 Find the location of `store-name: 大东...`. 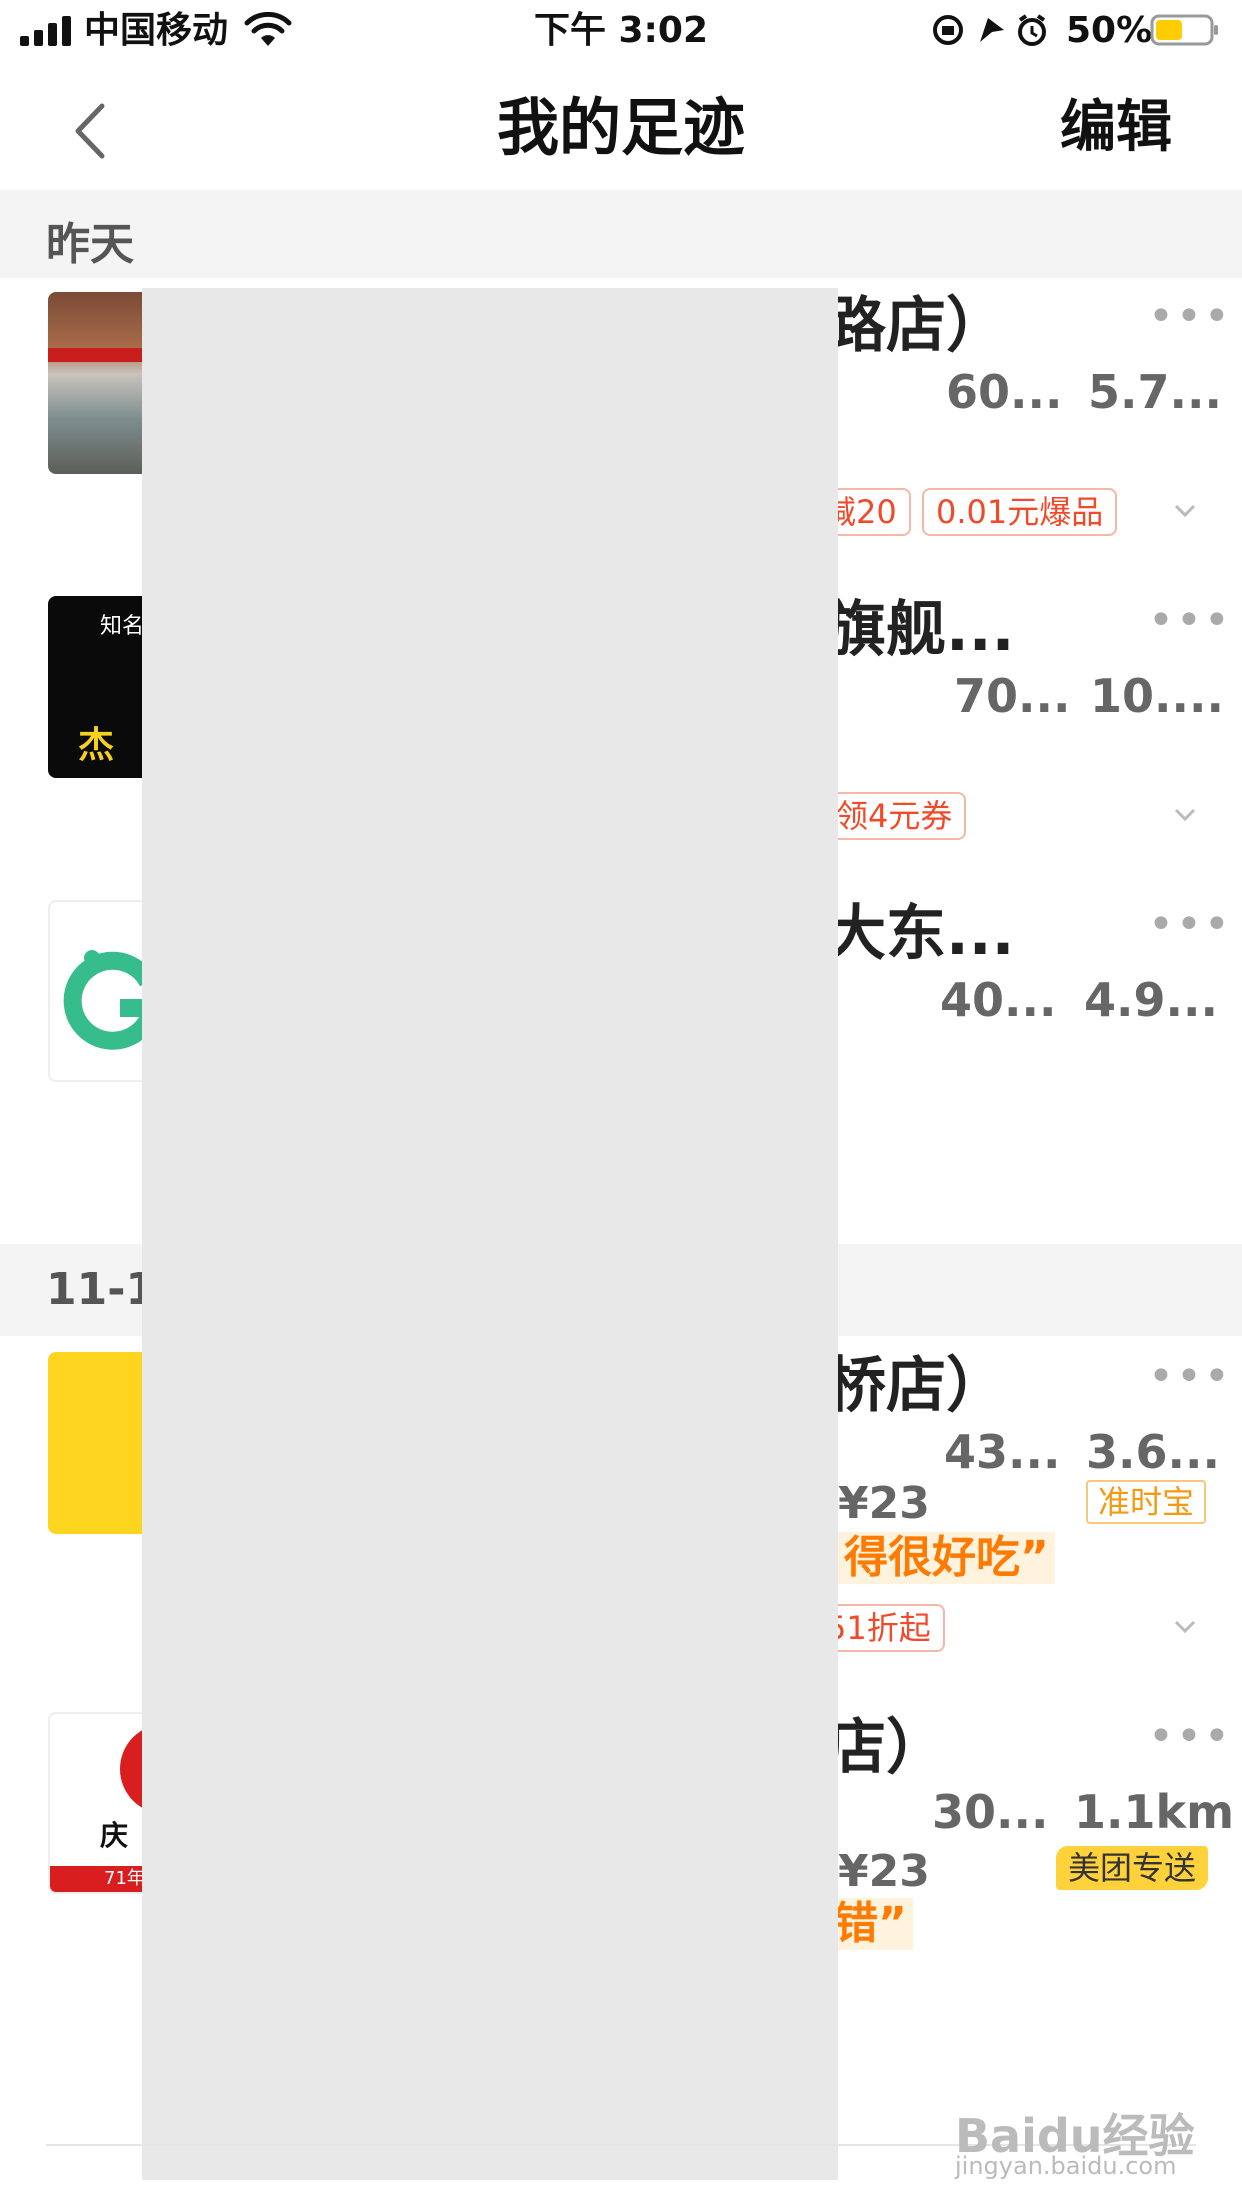

store-name: 大东... is located at coordinates (920, 934).